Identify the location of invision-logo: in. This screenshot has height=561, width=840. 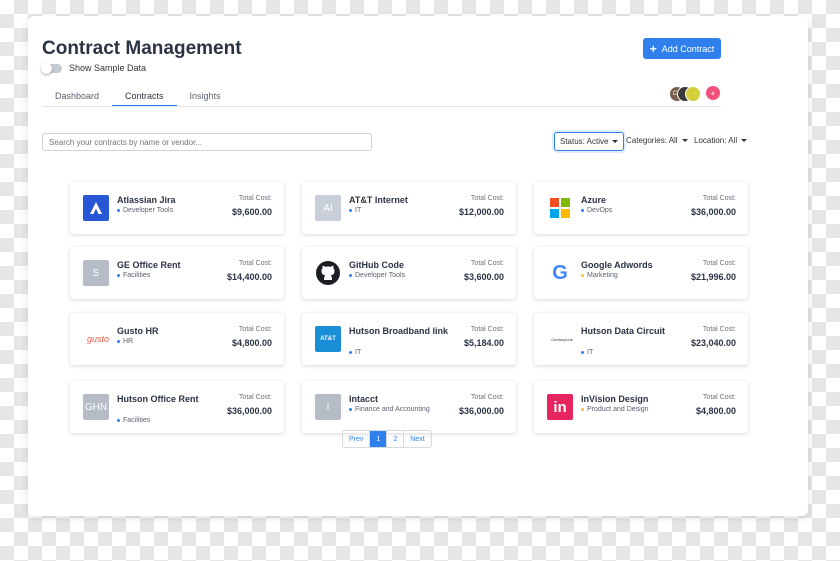
(560, 407).